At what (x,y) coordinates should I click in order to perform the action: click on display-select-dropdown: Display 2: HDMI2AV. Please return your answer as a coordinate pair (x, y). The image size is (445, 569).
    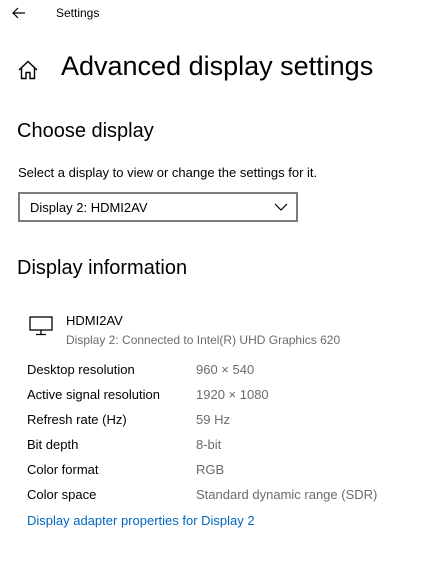
    Looking at the image, I should click on (158, 207).